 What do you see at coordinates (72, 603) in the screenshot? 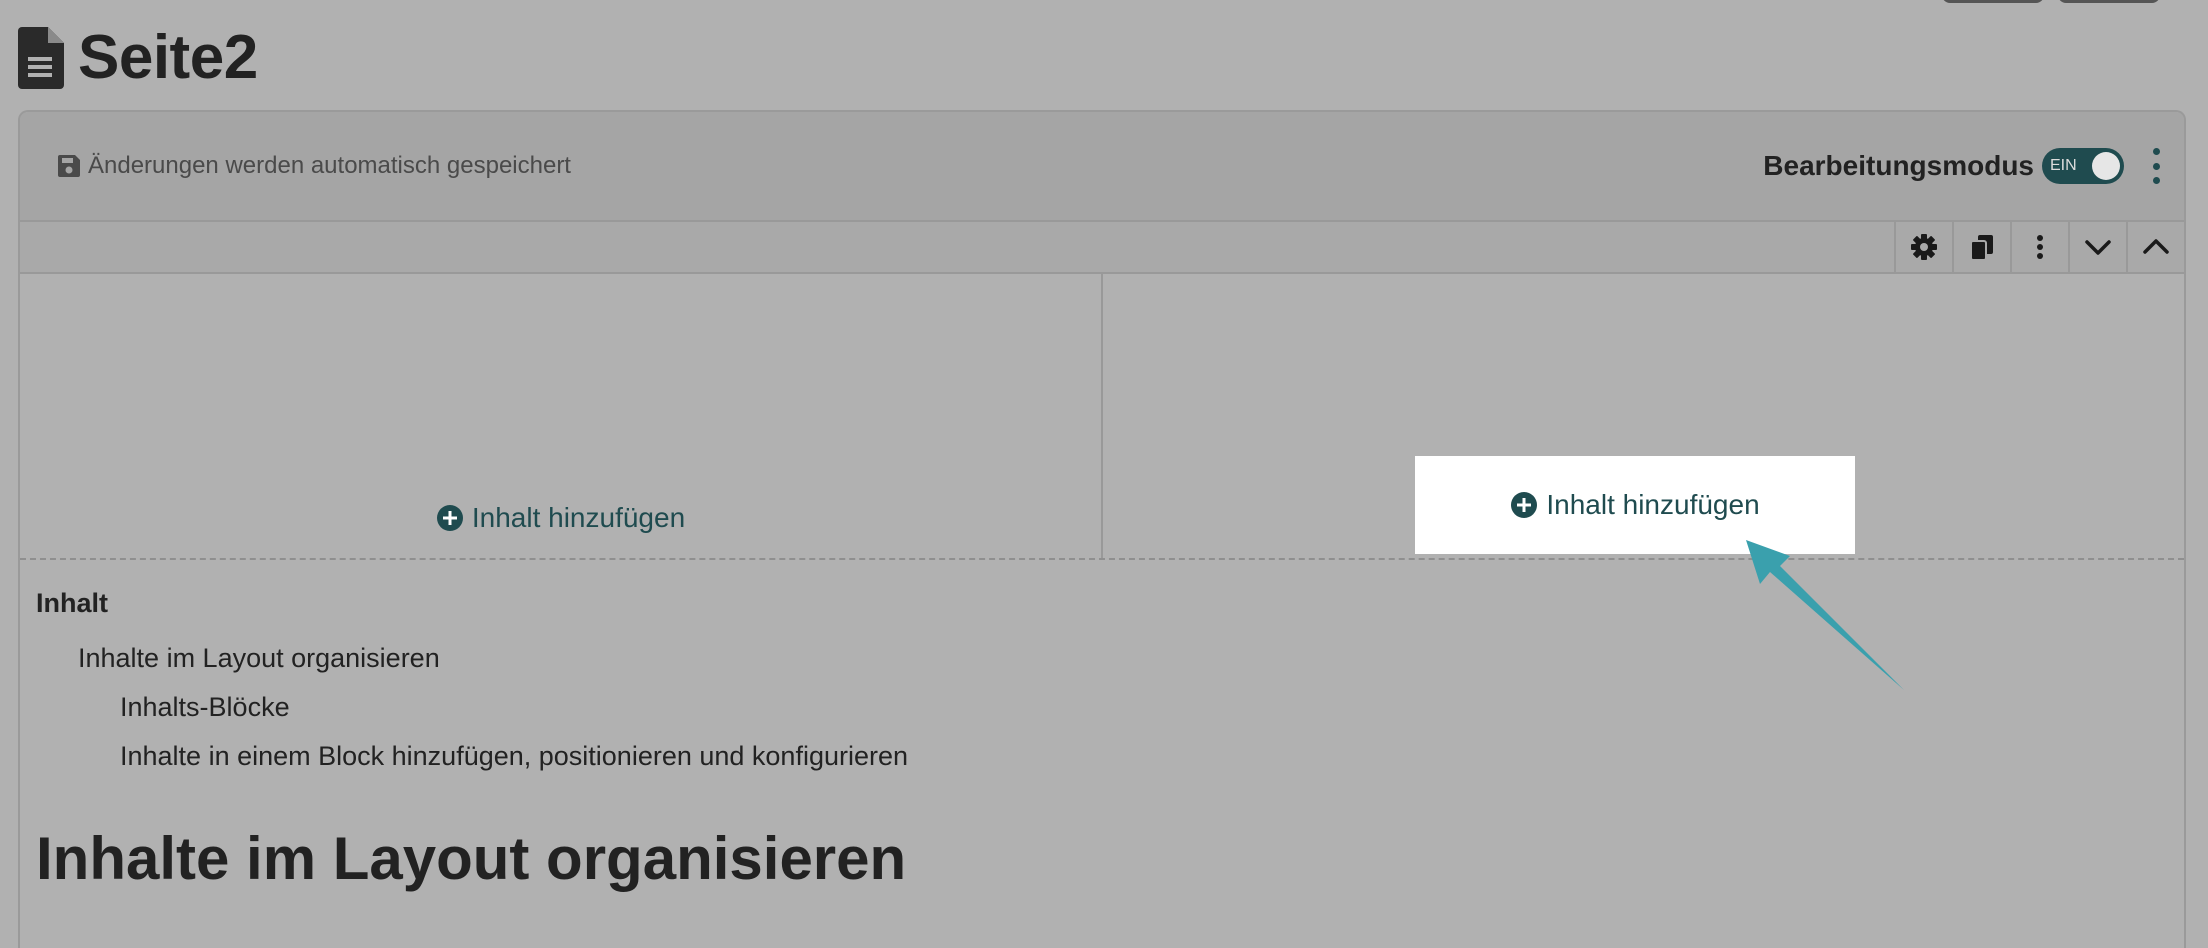
I see `toc-heading: Inhalt` at bounding box center [72, 603].